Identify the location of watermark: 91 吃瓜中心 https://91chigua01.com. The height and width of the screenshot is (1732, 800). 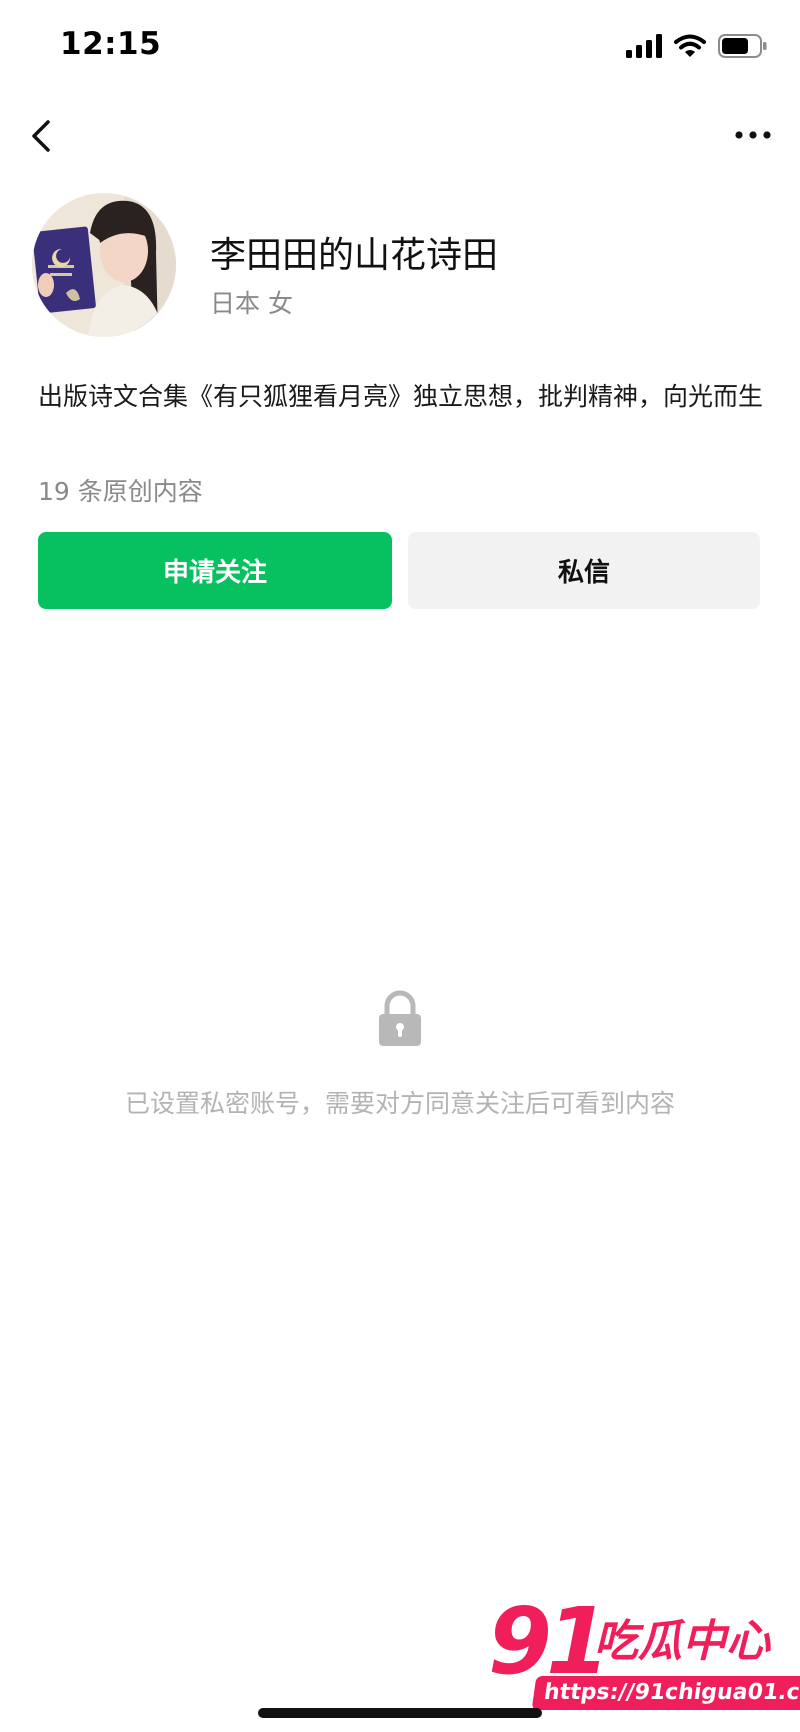
(644, 1651).